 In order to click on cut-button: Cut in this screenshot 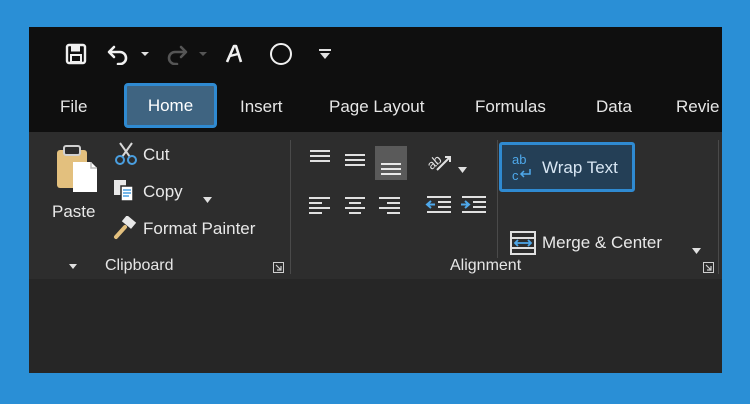, I will do `click(156, 155)`.